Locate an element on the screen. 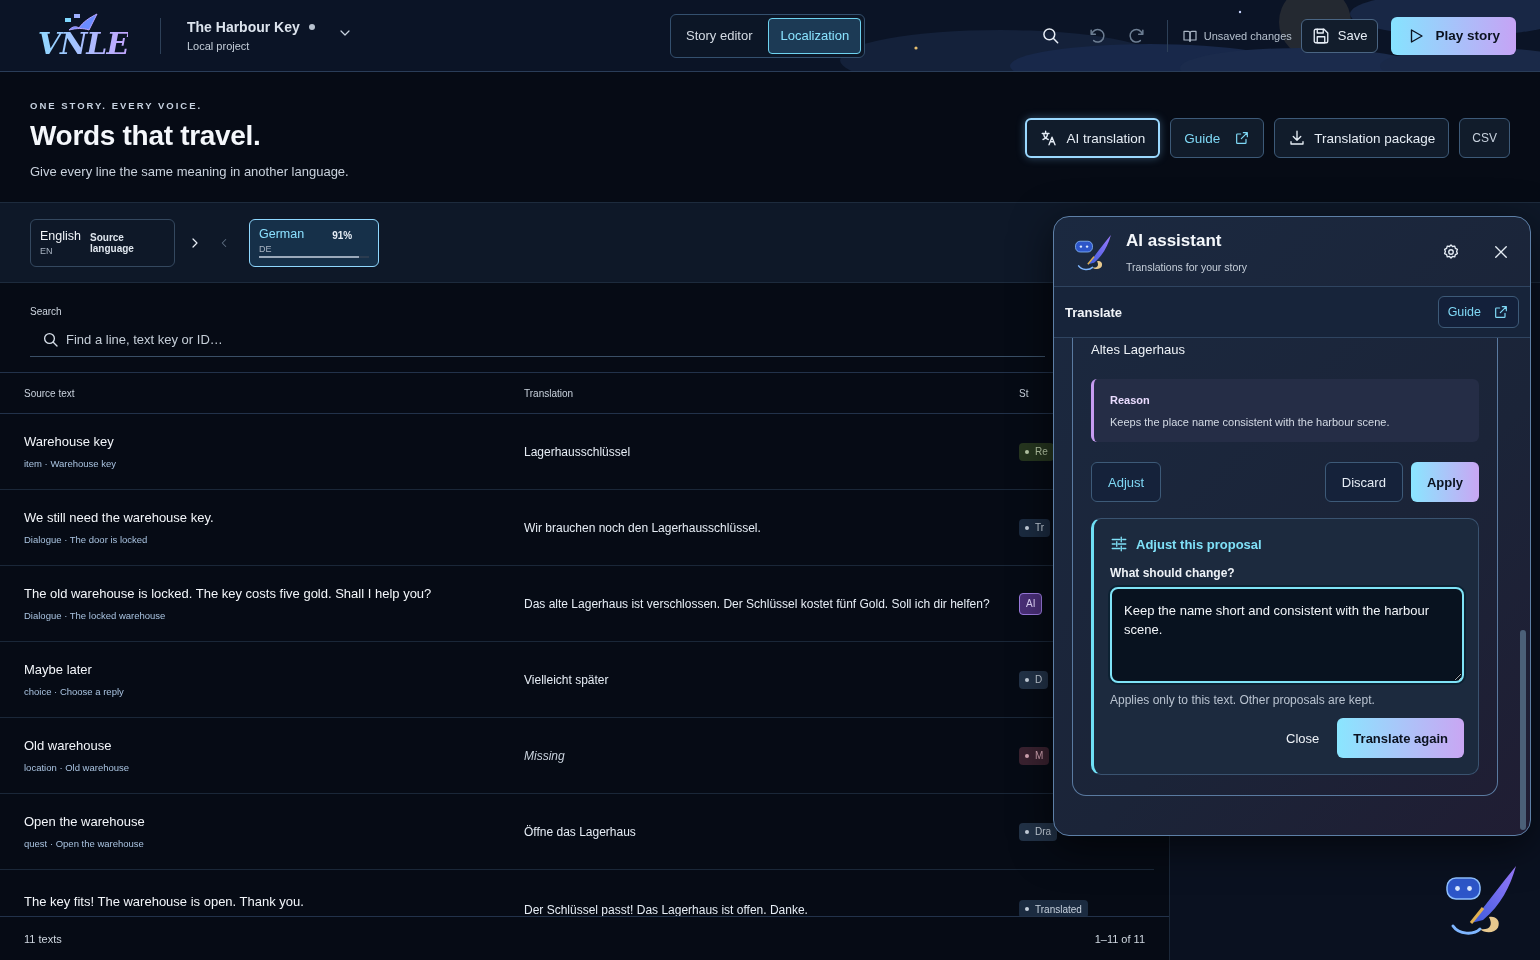  sliders-icon is located at coordinates (1119, 544).